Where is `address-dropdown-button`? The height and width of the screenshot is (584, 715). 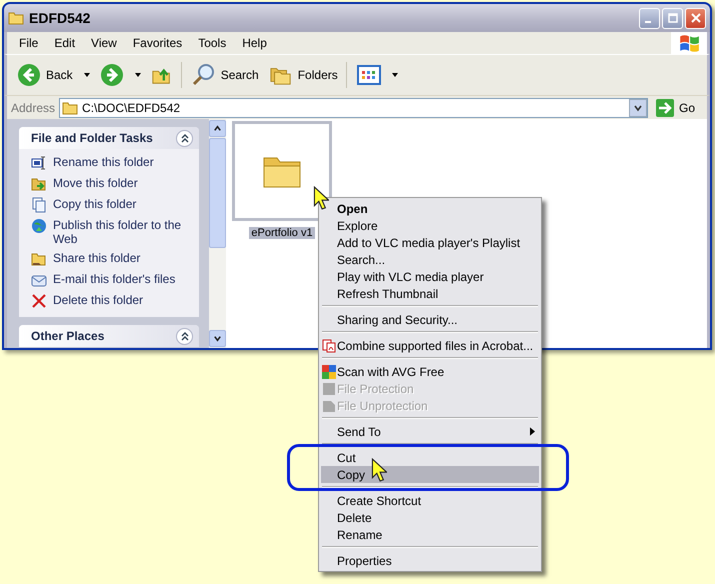 address-dropdown-button is located at coordinates (637, 107).